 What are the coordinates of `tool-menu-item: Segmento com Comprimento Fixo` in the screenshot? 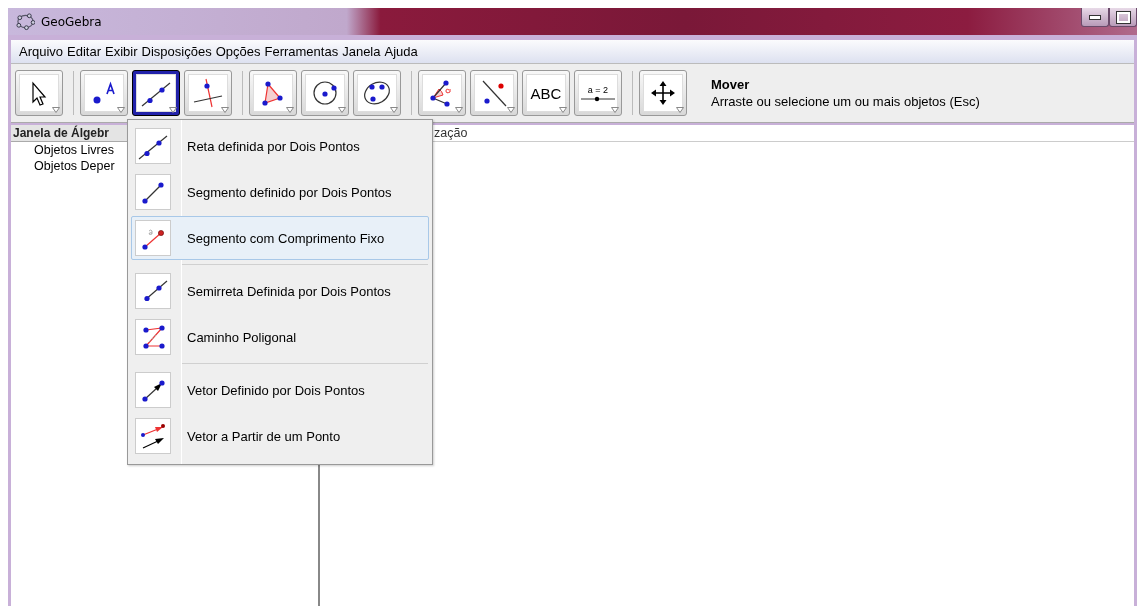 It's located at (280, 238).